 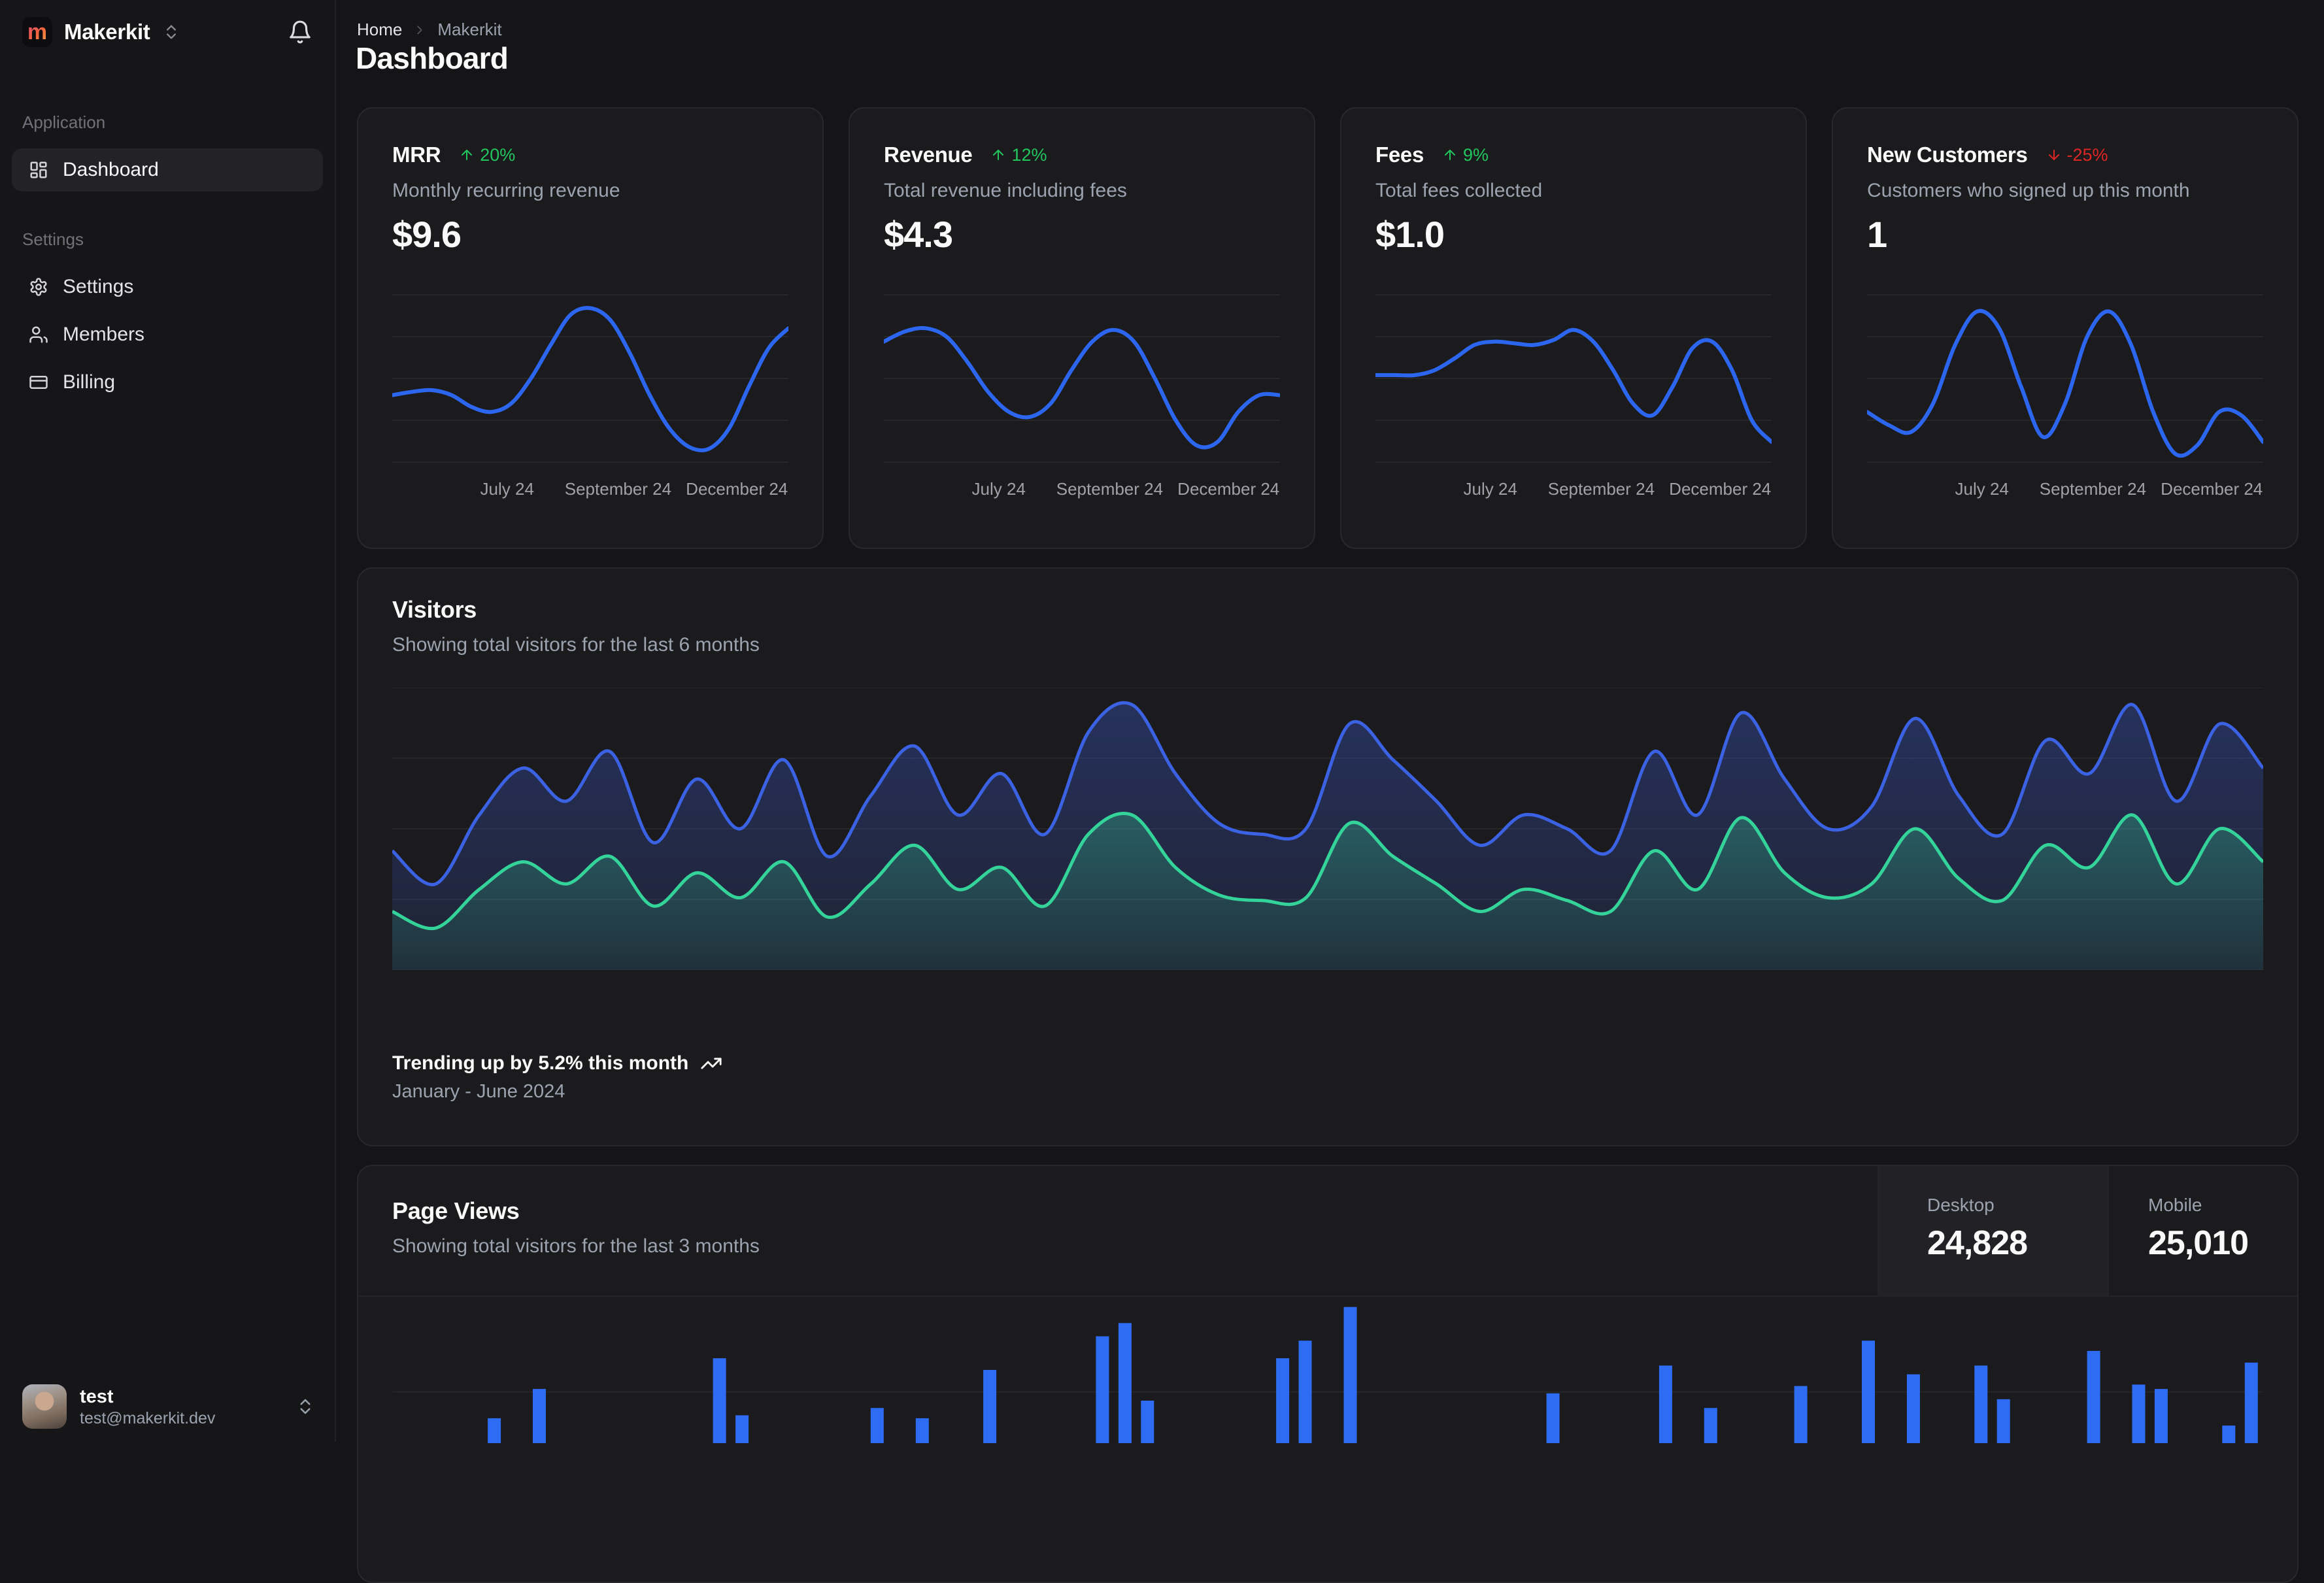 What do you see at coordinates (1574, 234) in the screenshot?
I see `stat-value: $1.0` at bounding box center [1574, 234].